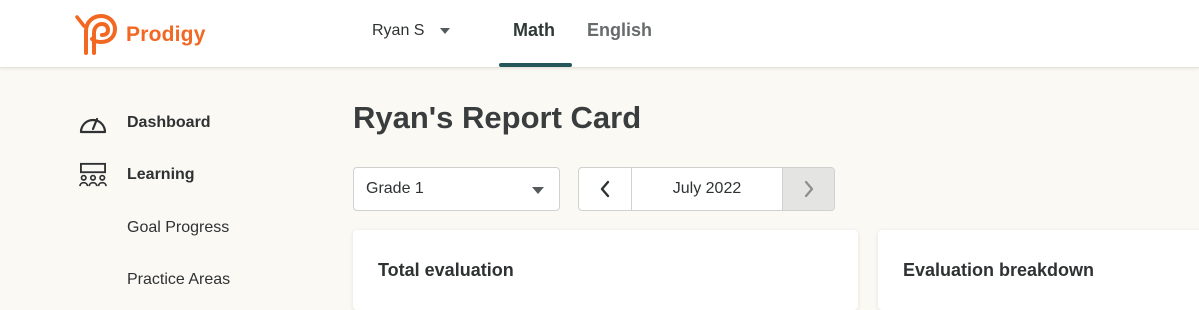  What do you see at coordinates (398, 30) in the screenshot?
I see `user-name: Ryan S` at bounding box center [398, 30].